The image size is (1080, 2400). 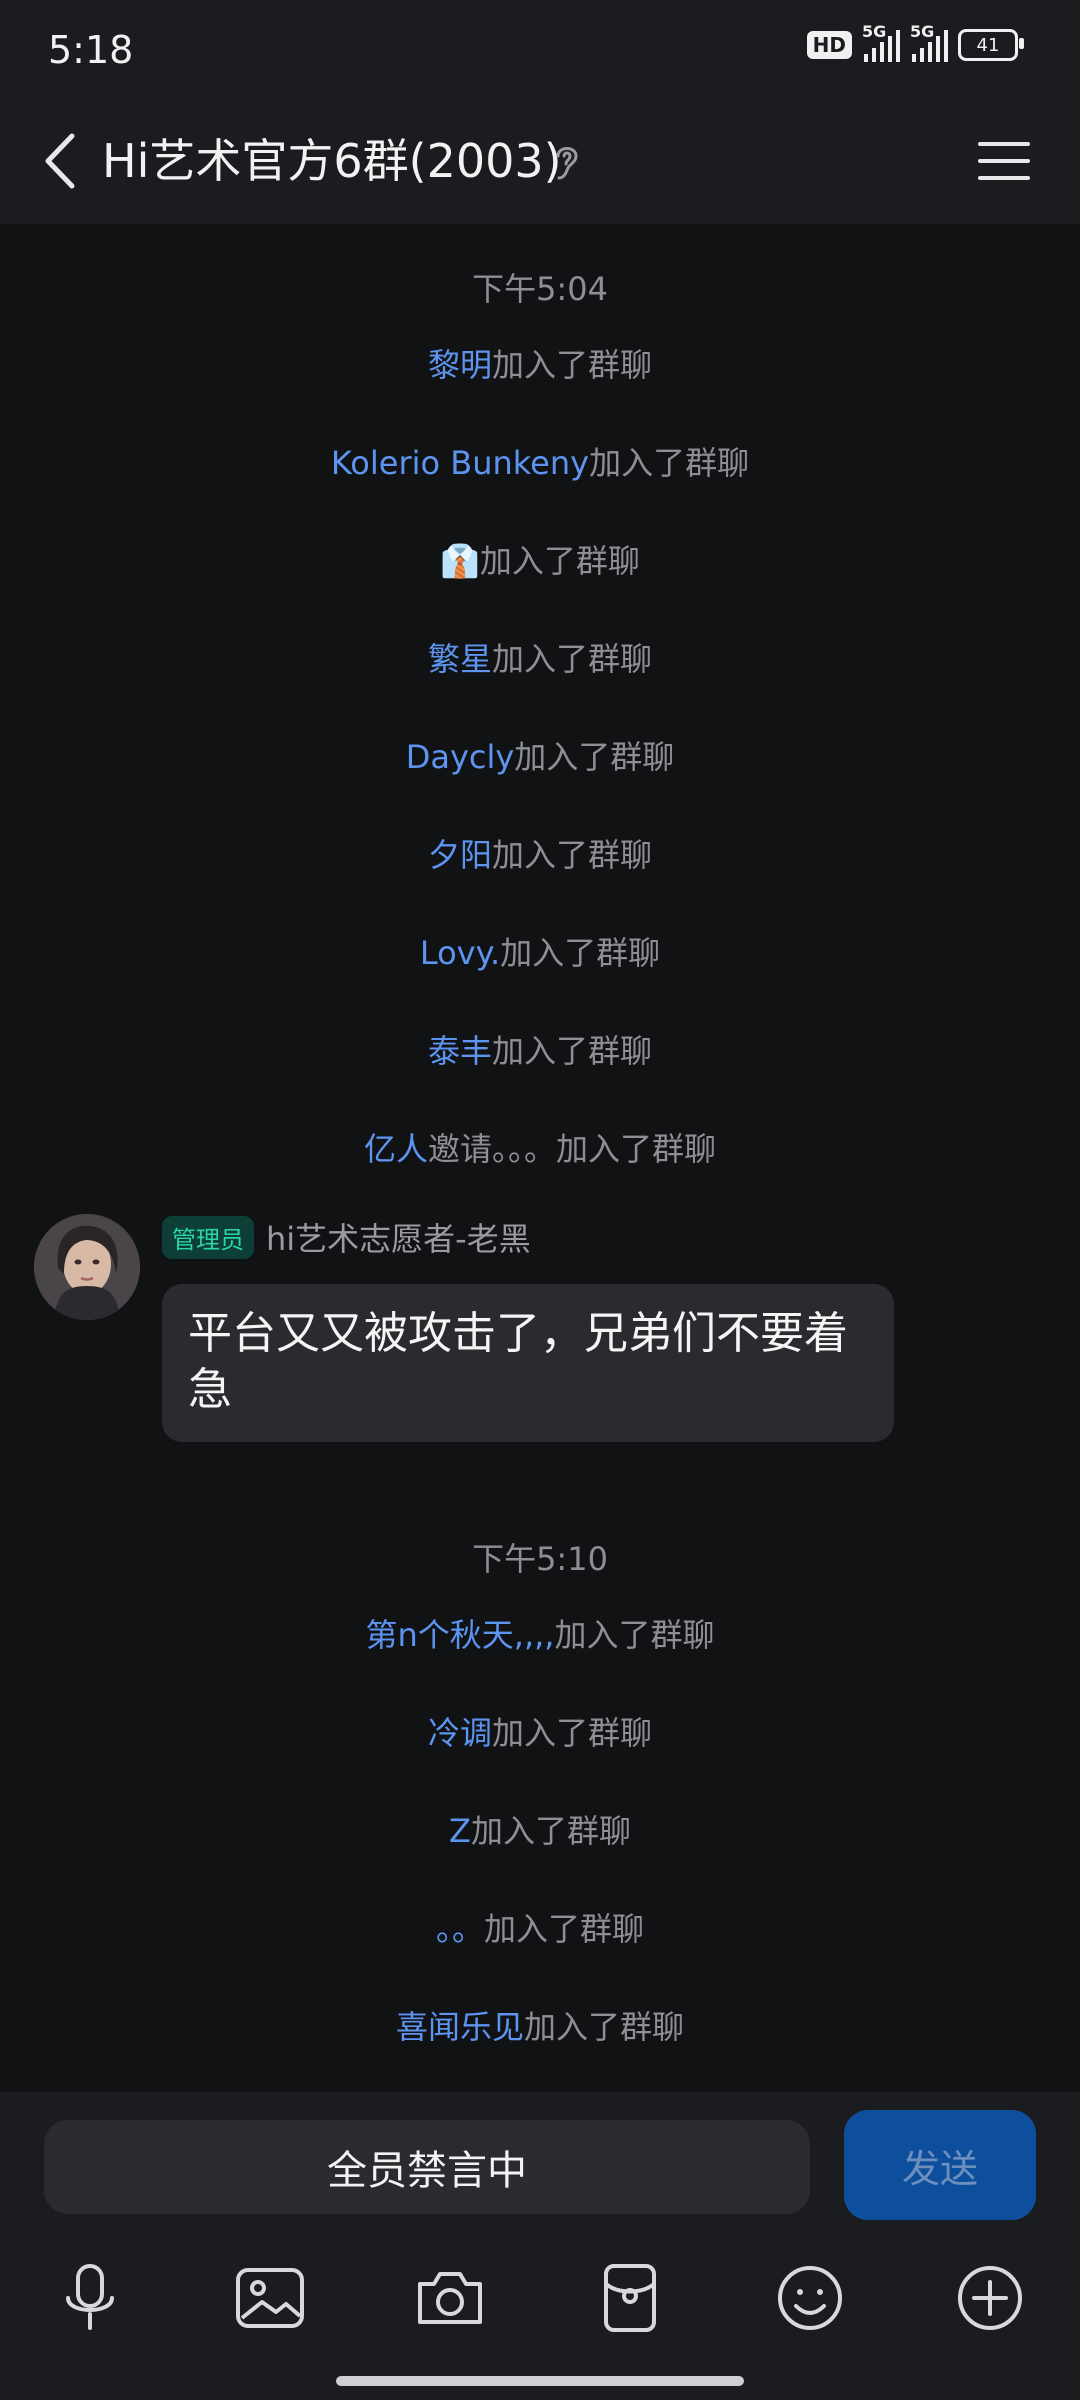 I want to click on join-notice: 夕阳加入了群聊, so click(x=540, y=853).